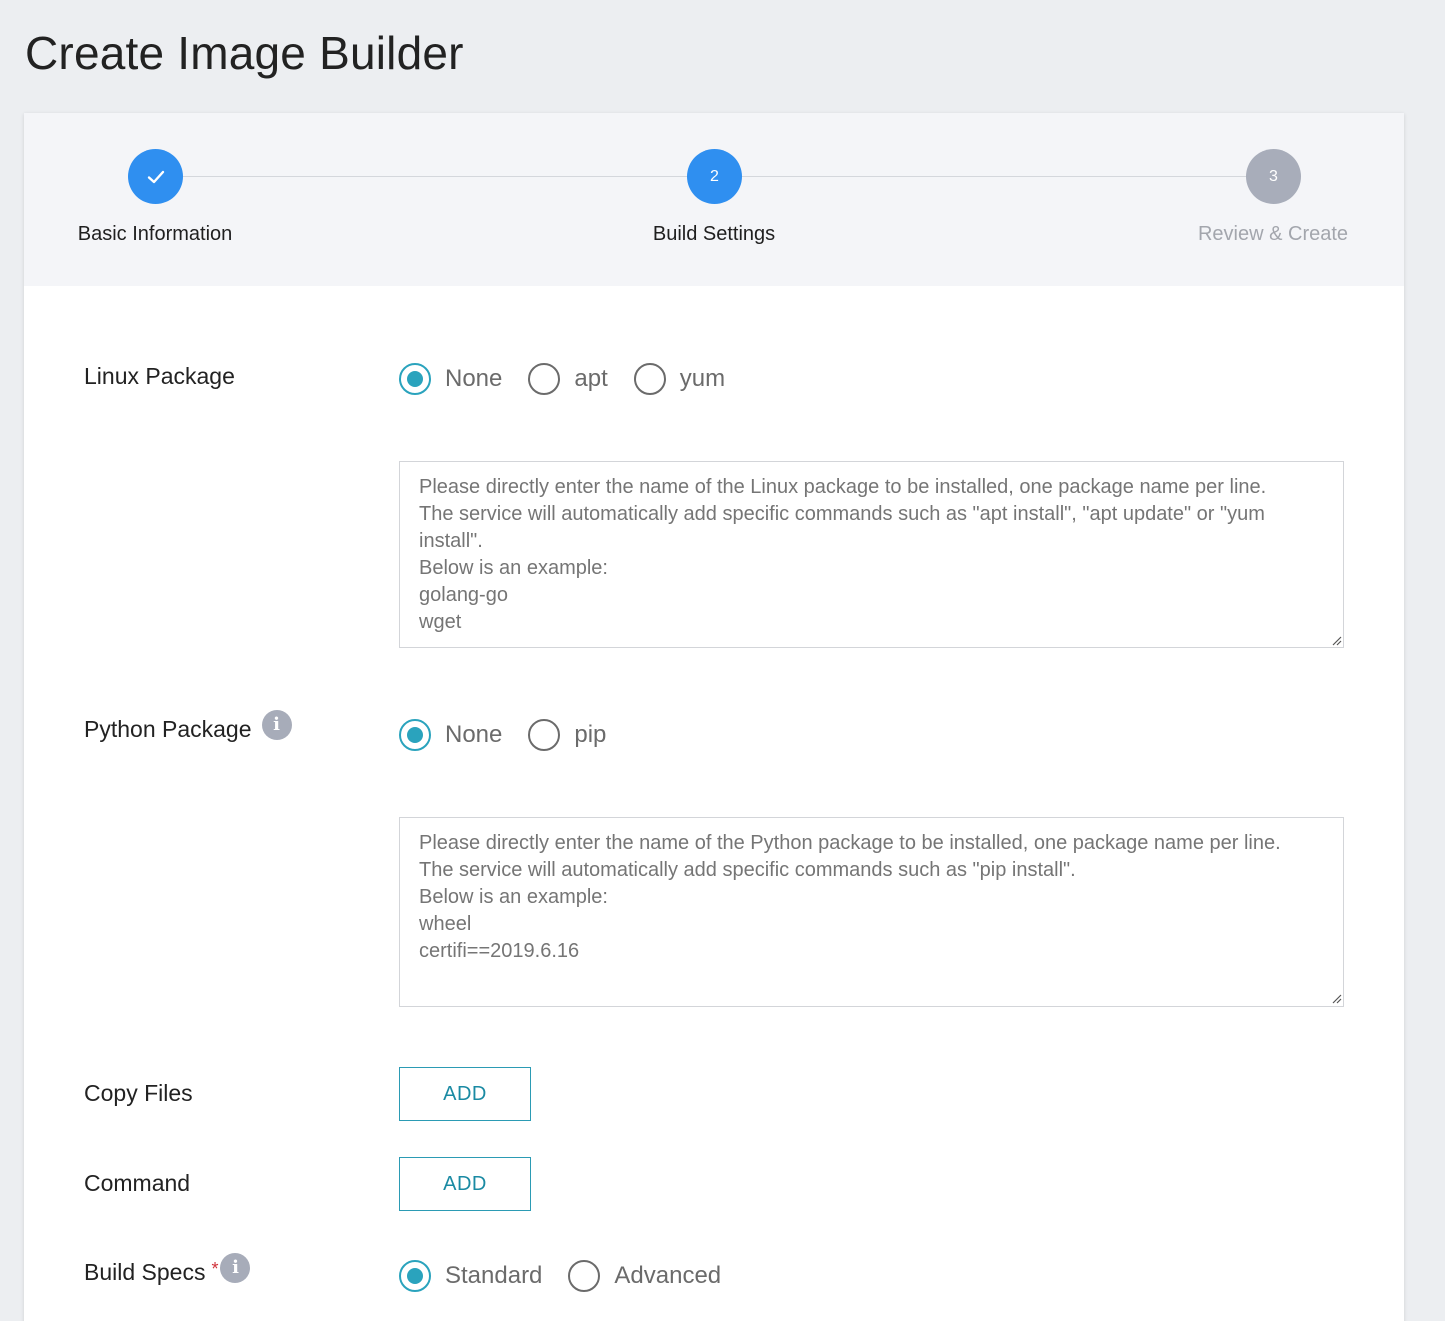  Describe the element at coordinates (590, 734) in the screenshot. I see `radio-label: pip` at that location.